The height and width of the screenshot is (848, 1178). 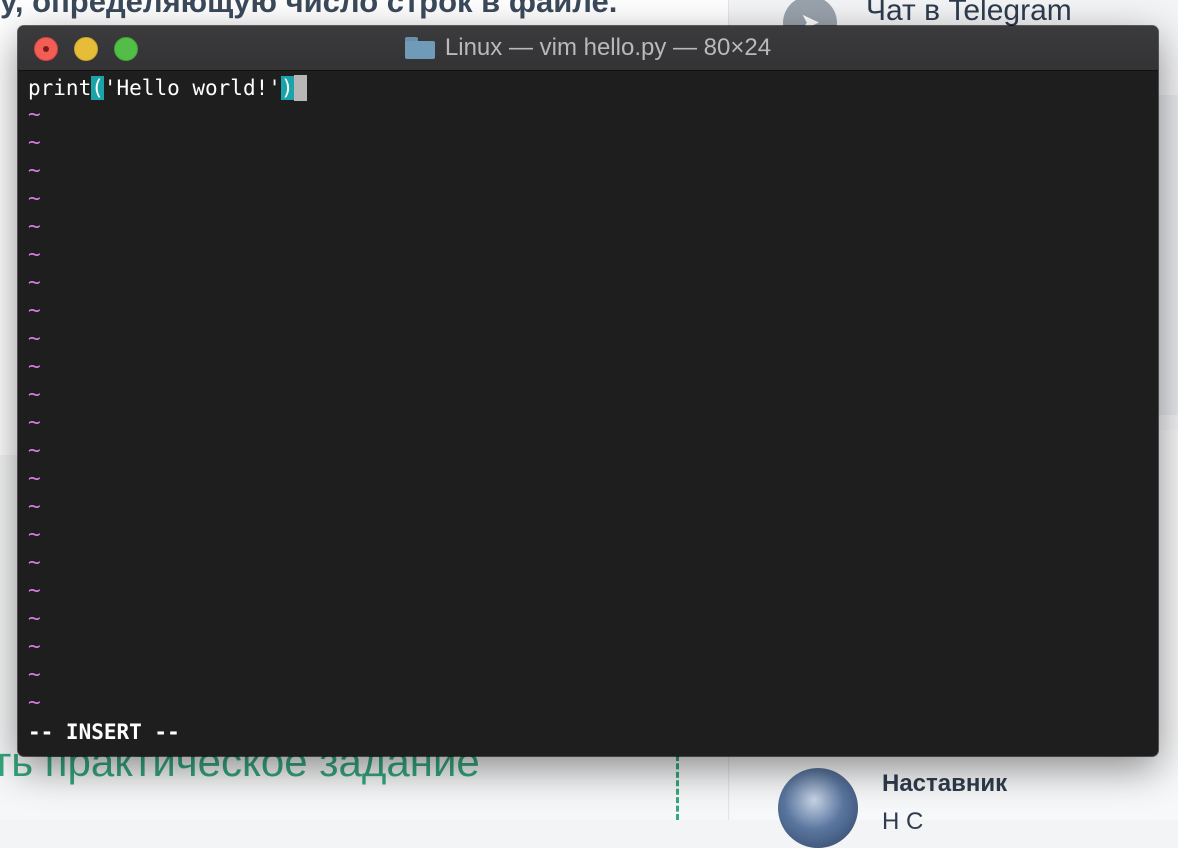 I want to click on background-heading: у, определяющую число строк в файле., so click(x=309, y=9).